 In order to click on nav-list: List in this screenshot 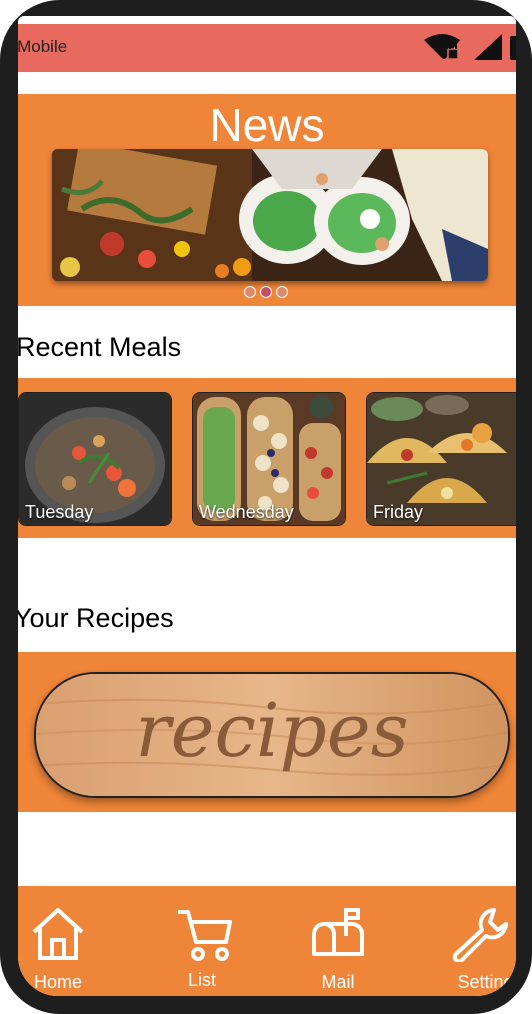, I will do `click(214, 941)`.